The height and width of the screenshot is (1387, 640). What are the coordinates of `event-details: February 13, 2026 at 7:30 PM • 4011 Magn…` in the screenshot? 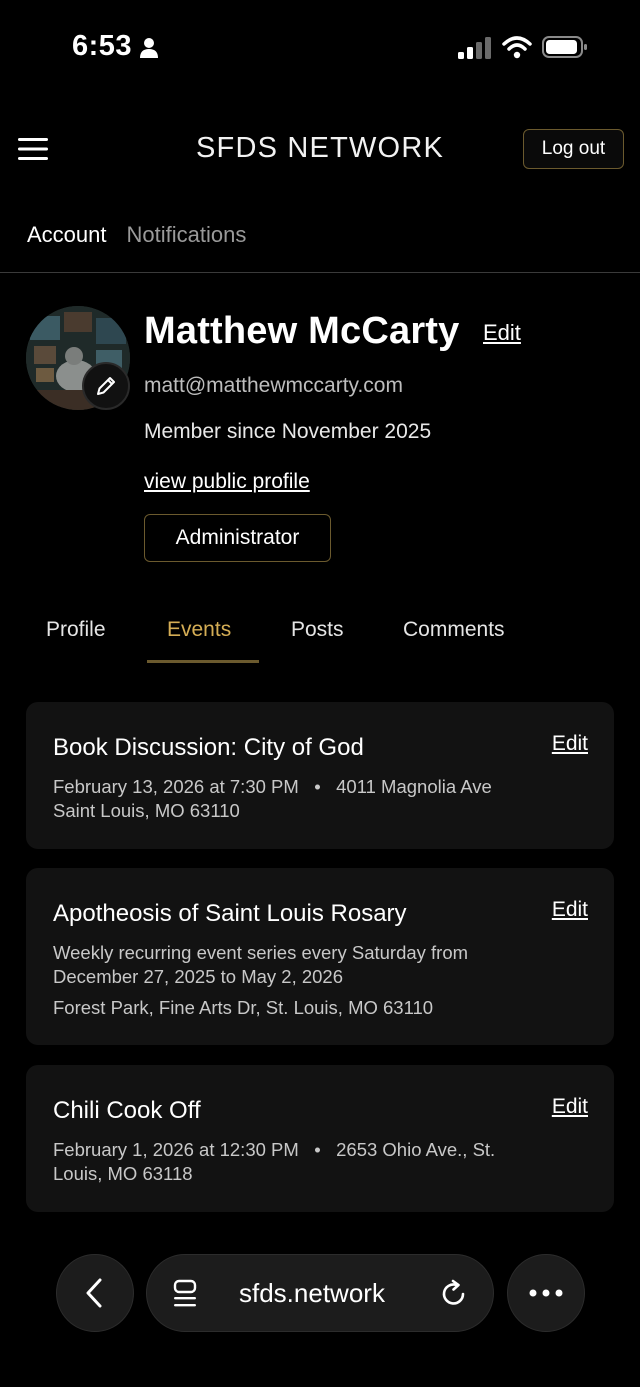 It's located at (288, 799).